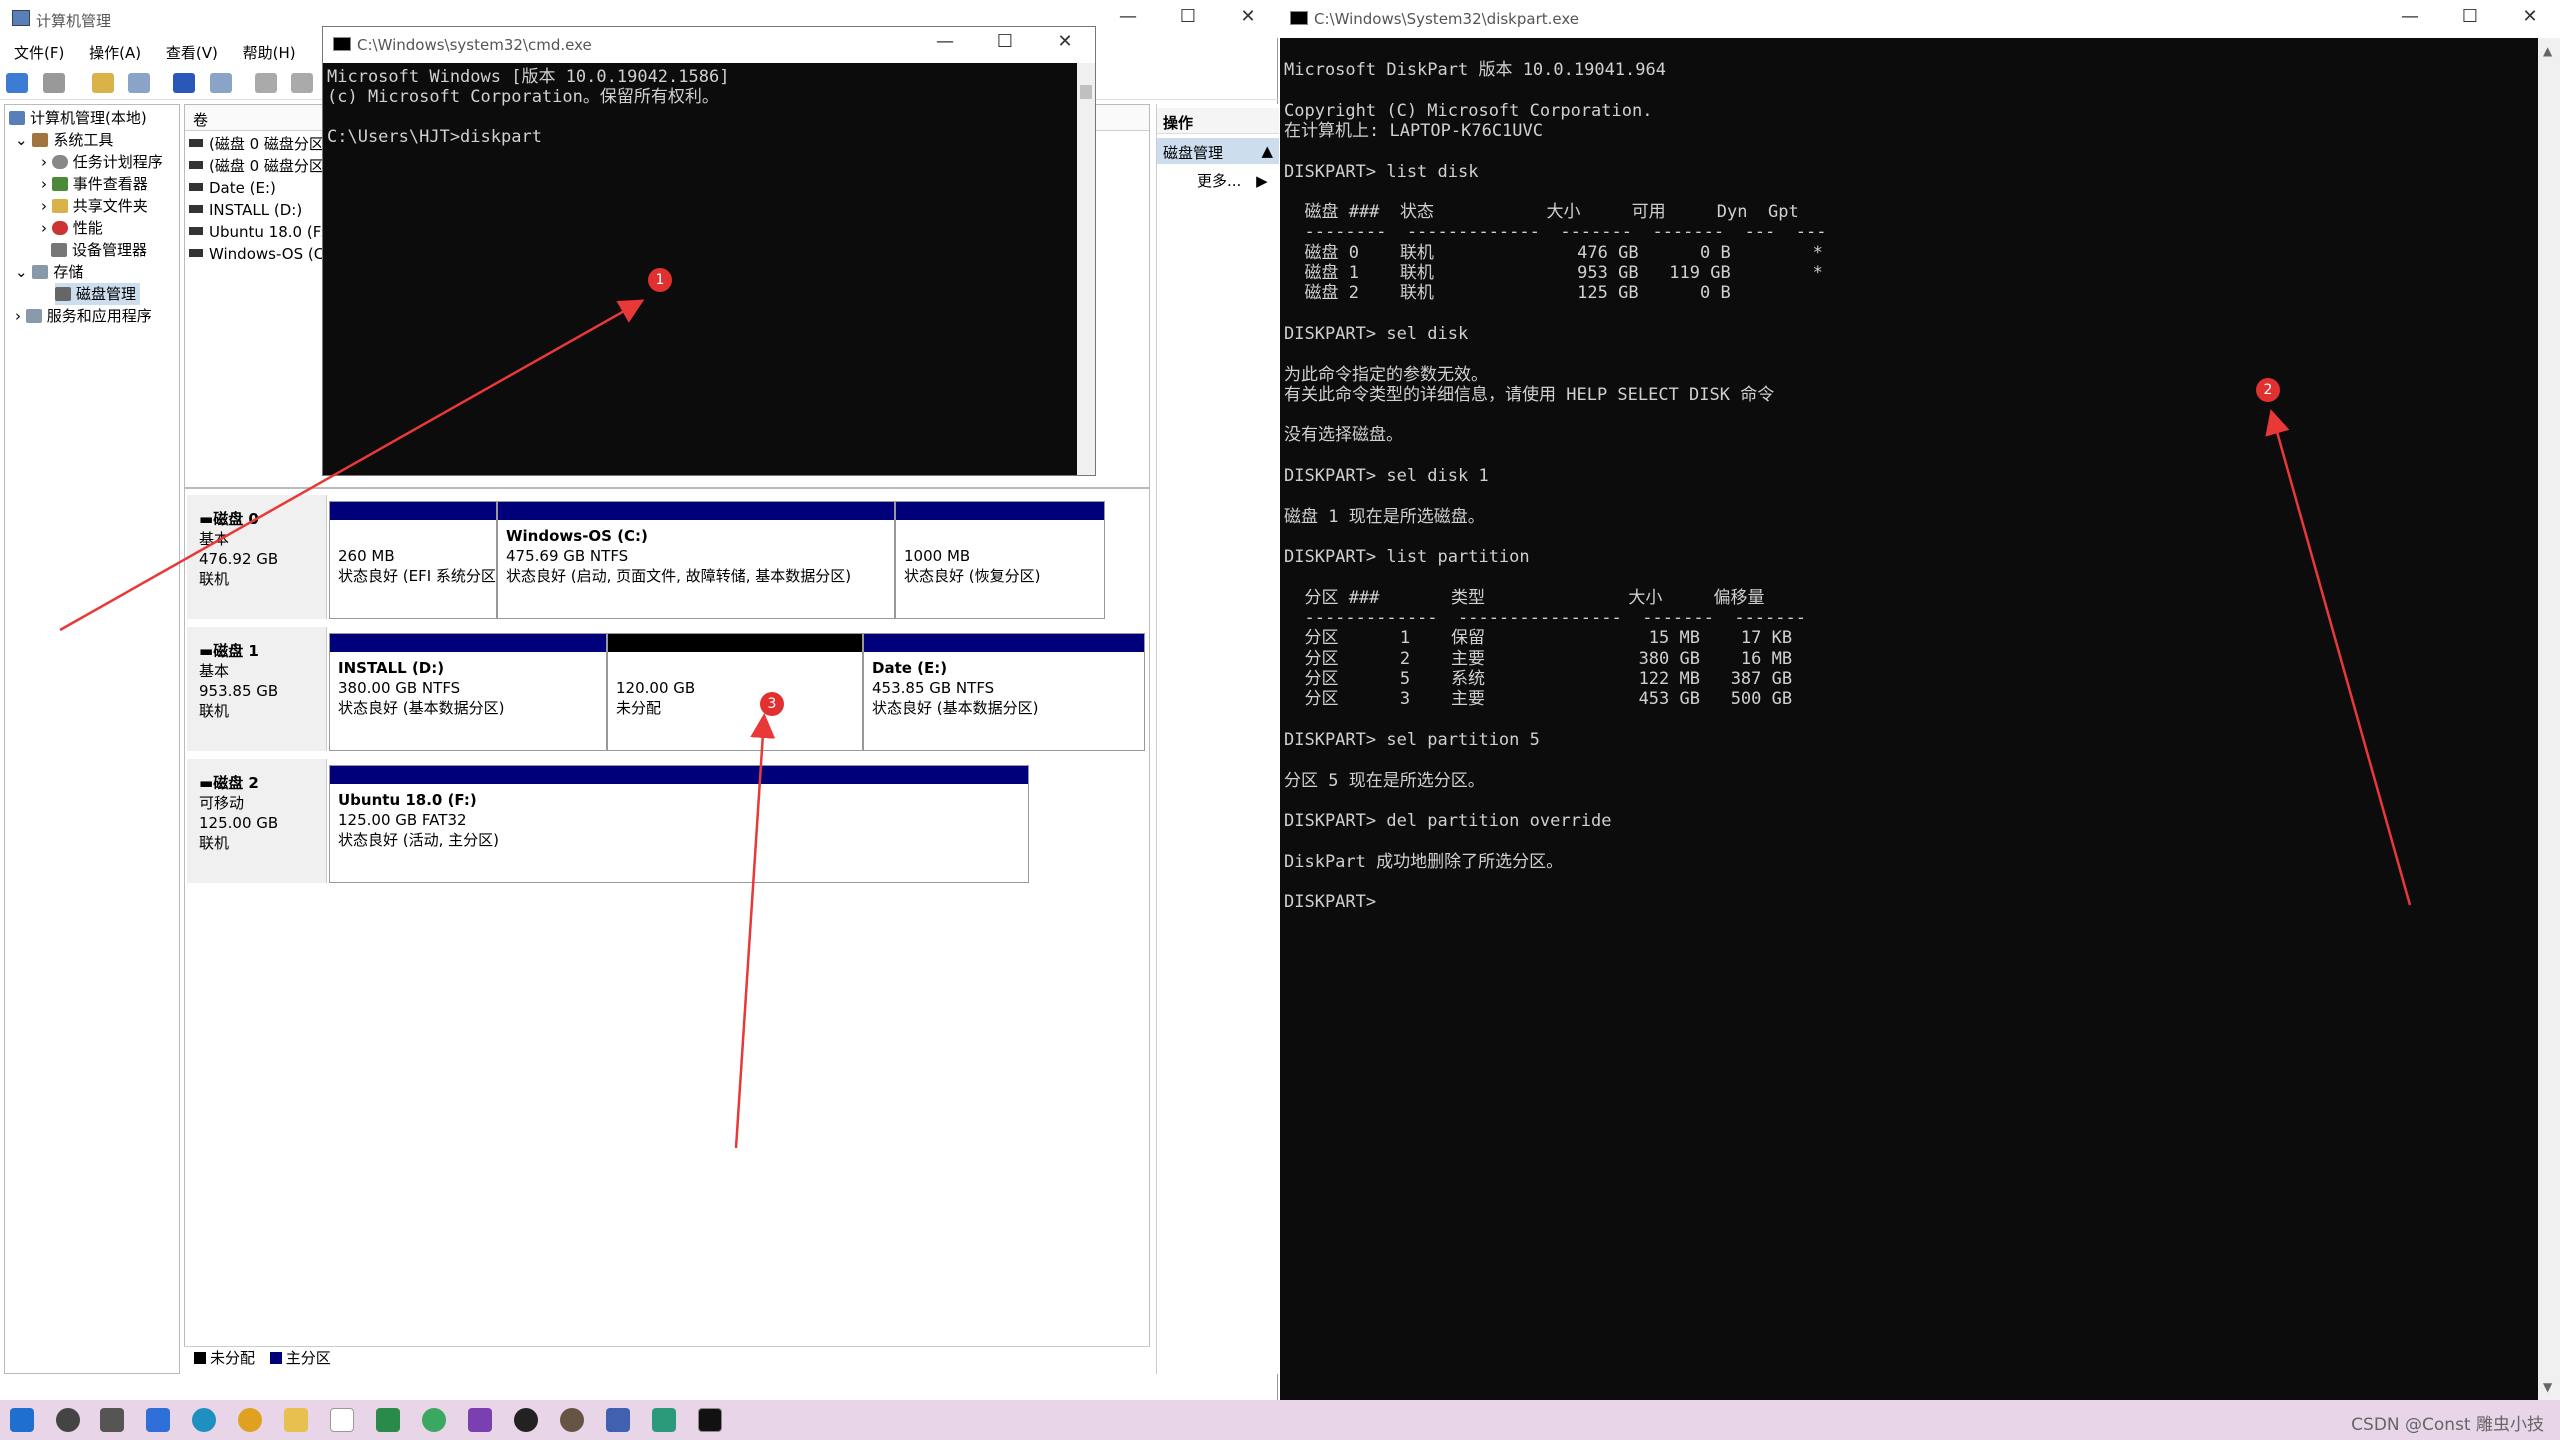 The width and height of the screenshot is (2560, 1440). What do you see at coordinates (710, 1420) in the screenshot?
I see `terminal-icon` at bounding box center [710, 1420].